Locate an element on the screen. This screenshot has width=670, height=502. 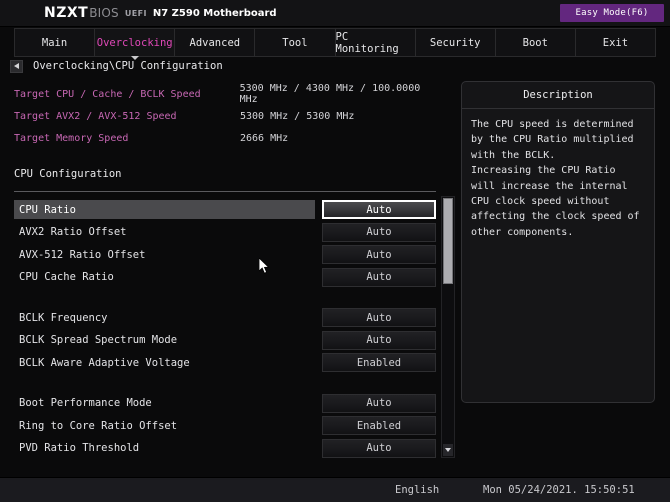
tab-label: Main is located at coordinates (54, 42).